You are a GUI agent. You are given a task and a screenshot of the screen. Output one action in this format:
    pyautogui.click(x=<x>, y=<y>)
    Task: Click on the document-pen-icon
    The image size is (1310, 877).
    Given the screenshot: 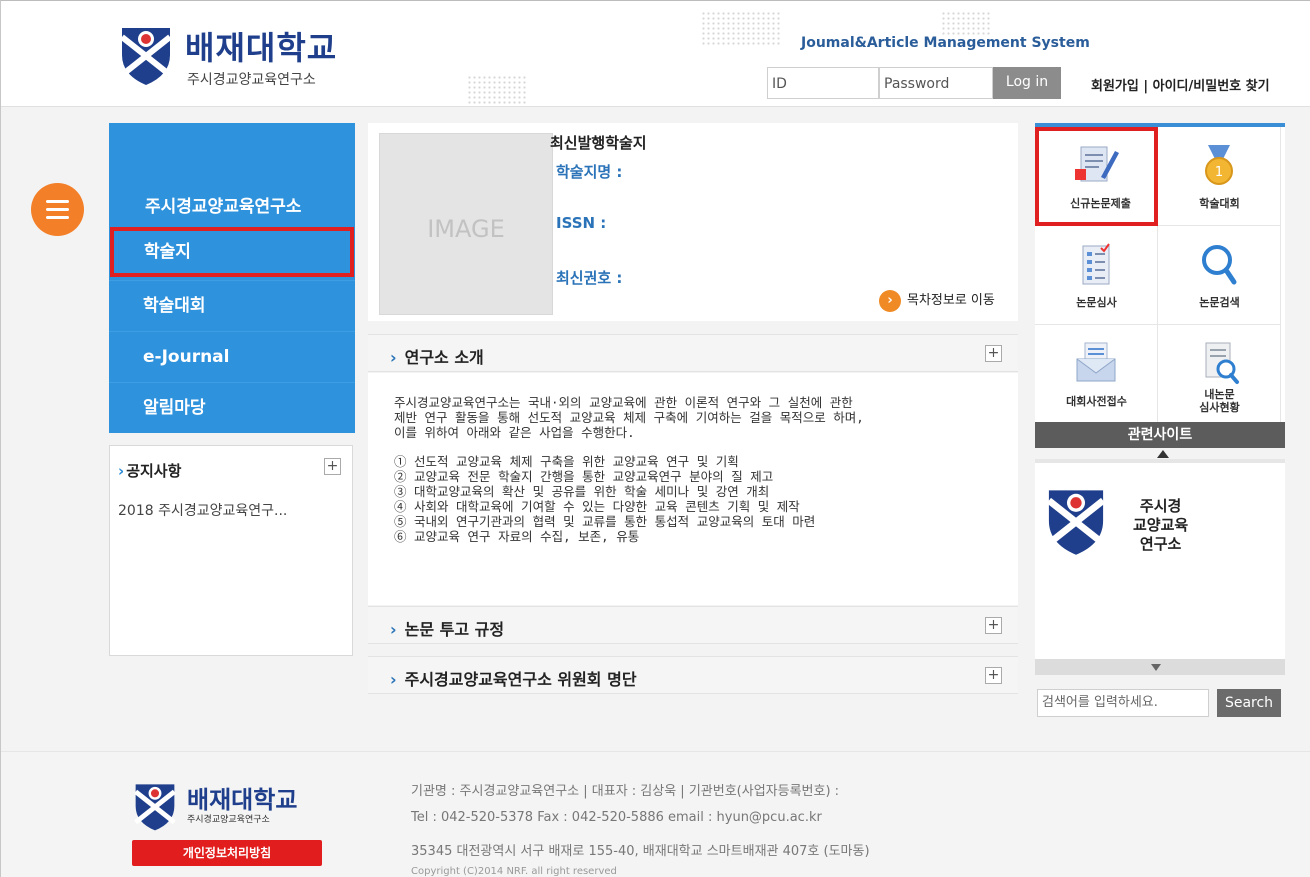 What is the action you would take?
    pyautogui.click(x=1097, y=164)
    